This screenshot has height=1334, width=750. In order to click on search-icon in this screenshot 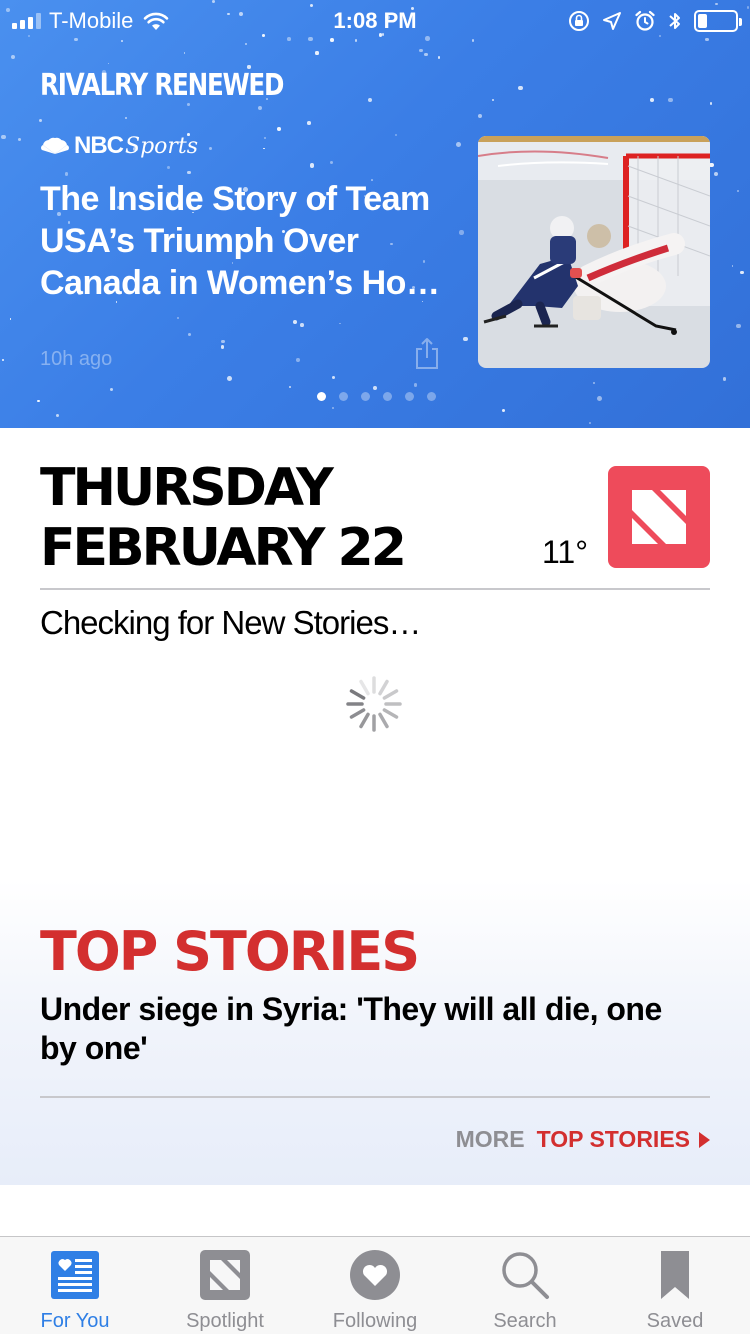, I will do `click(525, 1275)`.